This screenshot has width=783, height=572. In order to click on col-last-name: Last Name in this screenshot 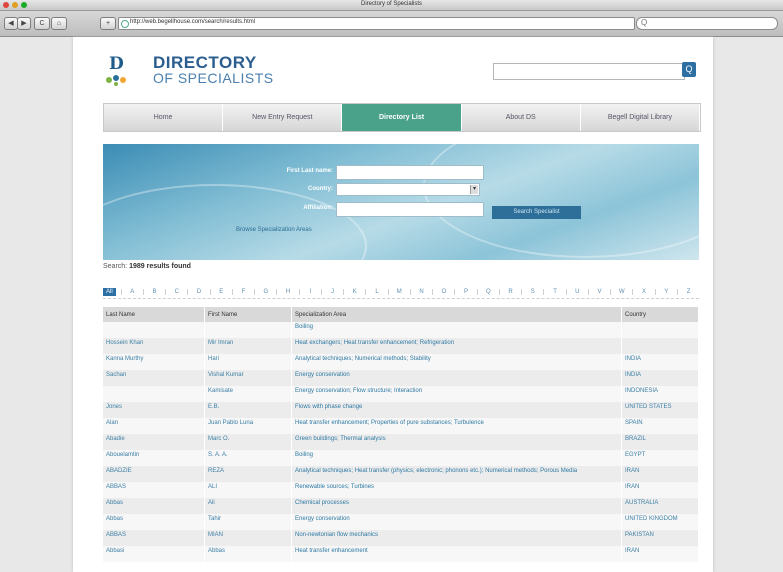, I will do `click(154, 314)`.